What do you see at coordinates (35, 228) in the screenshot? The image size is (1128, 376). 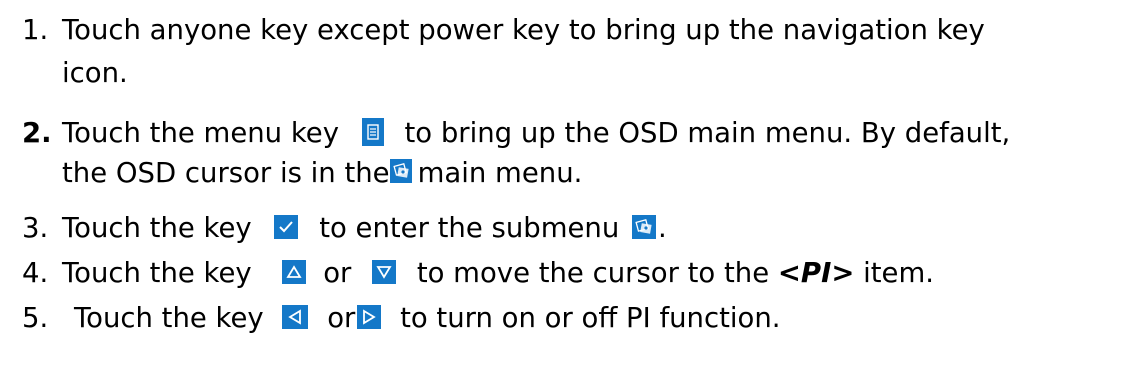 I see `step-number: 3.` at bounding box center [35, 228].